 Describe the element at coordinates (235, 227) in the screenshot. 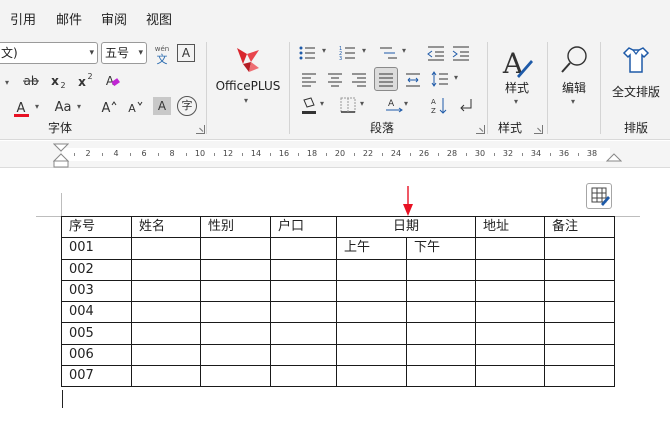

I see `header-cell-gender: 性别` at that location.